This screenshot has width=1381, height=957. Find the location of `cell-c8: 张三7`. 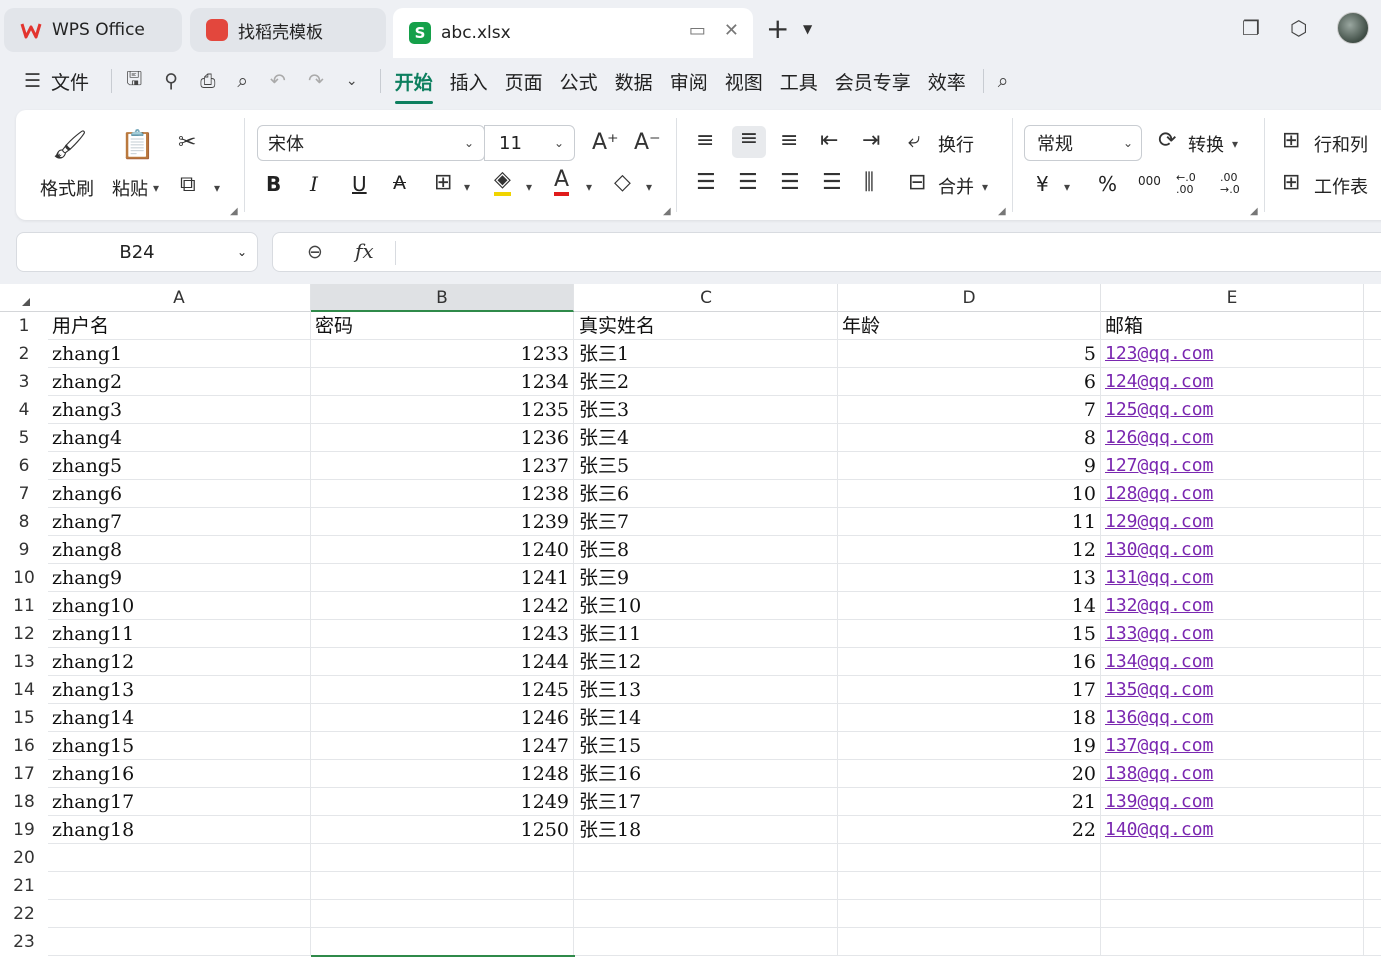

cell-c8: 张三7 is located at coordinates (706, 522).